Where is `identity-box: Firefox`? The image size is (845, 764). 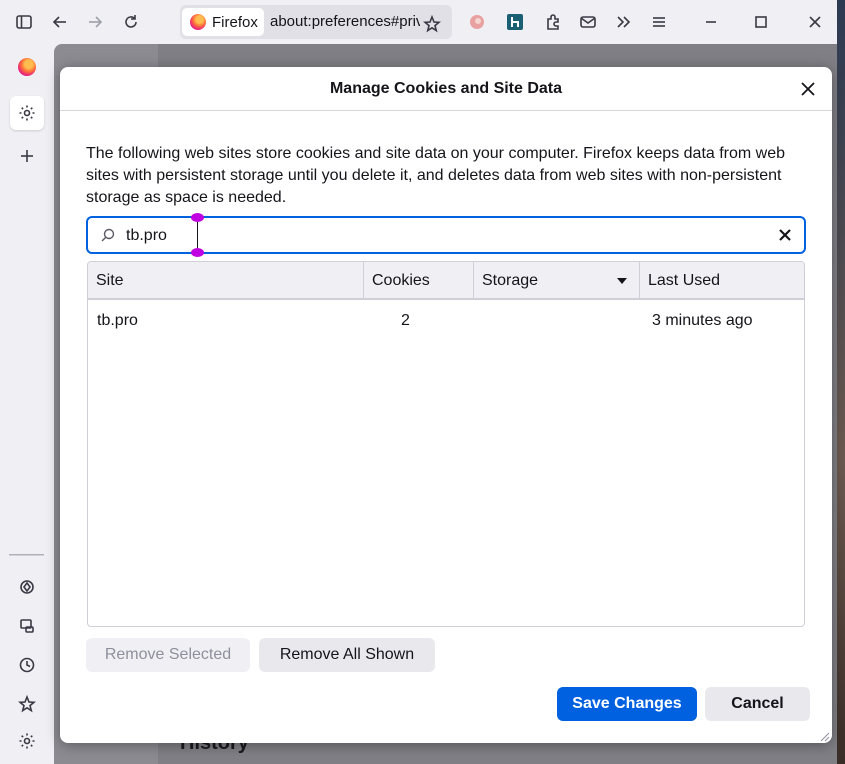
identity-box: Firefox is located at coordinates (223, 22).